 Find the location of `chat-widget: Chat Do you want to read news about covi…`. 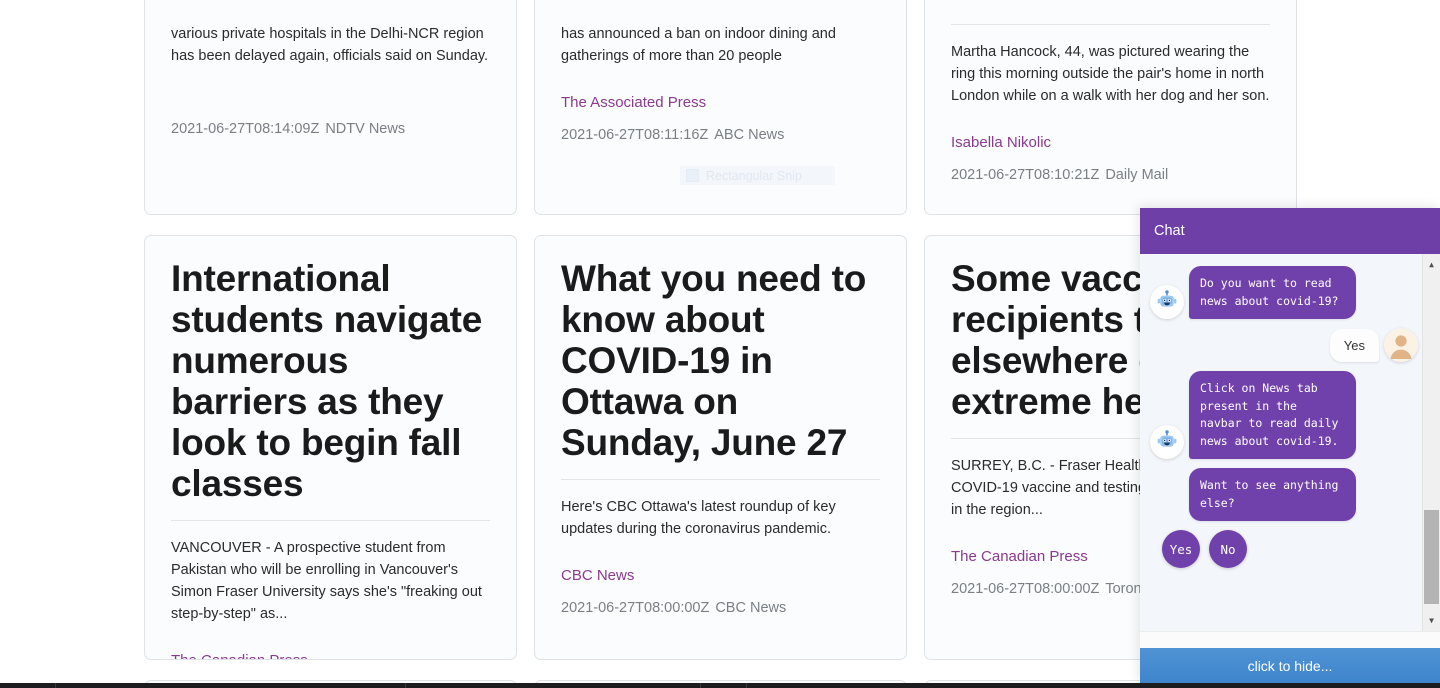

chat-widget: Chat Do you want to read news about covi… is located at coordinates (1290, 445).